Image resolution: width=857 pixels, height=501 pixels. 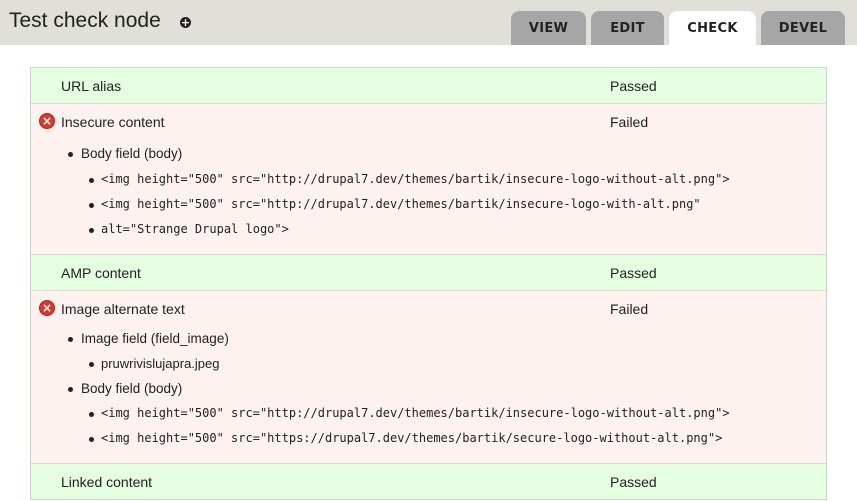 What do you see at coordinates (803, 28) in the screenshot?
I see `tab-devel: DEVEL` at bounding box center [803, 28].